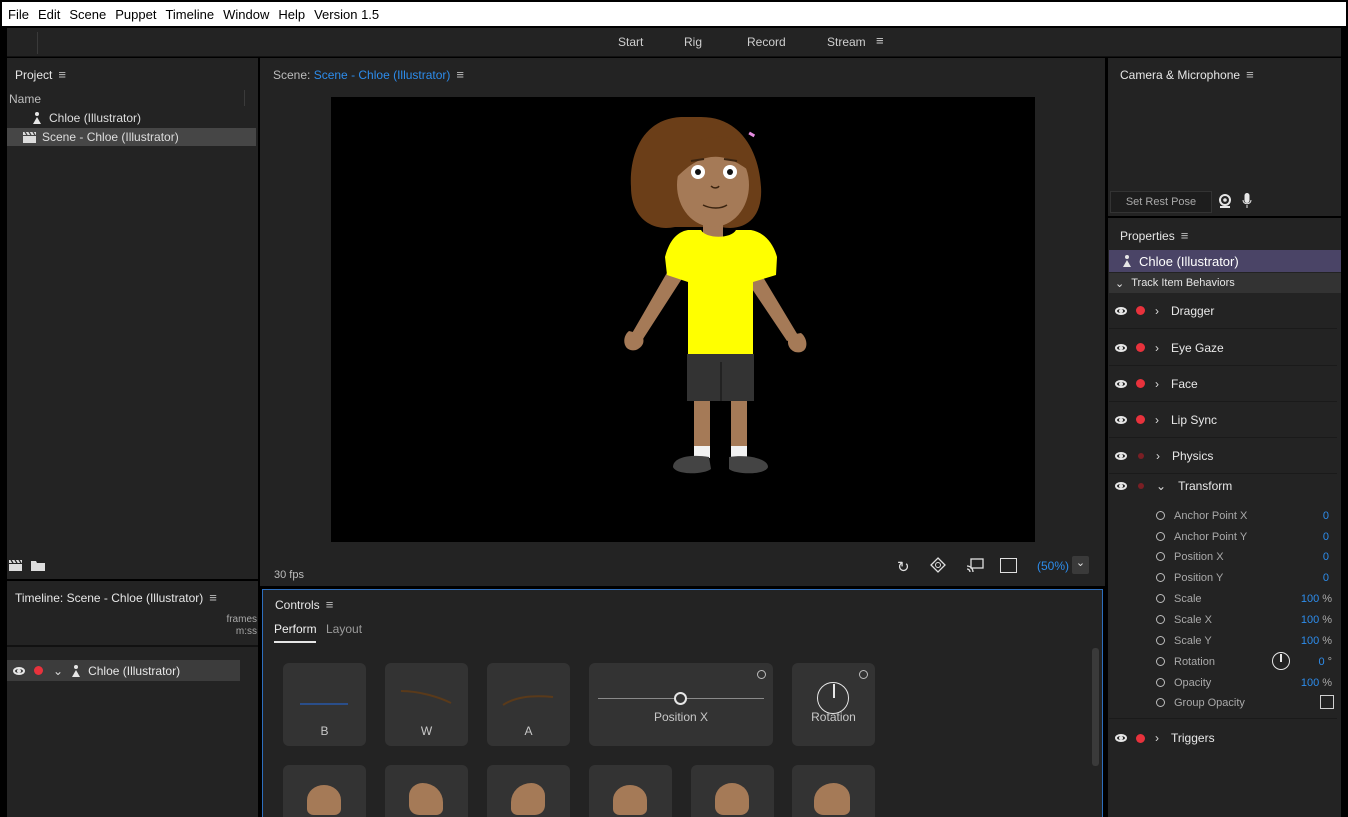 The image size is (1348, 817). Describe the element at coordinates (1008, 565) in the screenshot. I see `fullscreen-icon` at that location.